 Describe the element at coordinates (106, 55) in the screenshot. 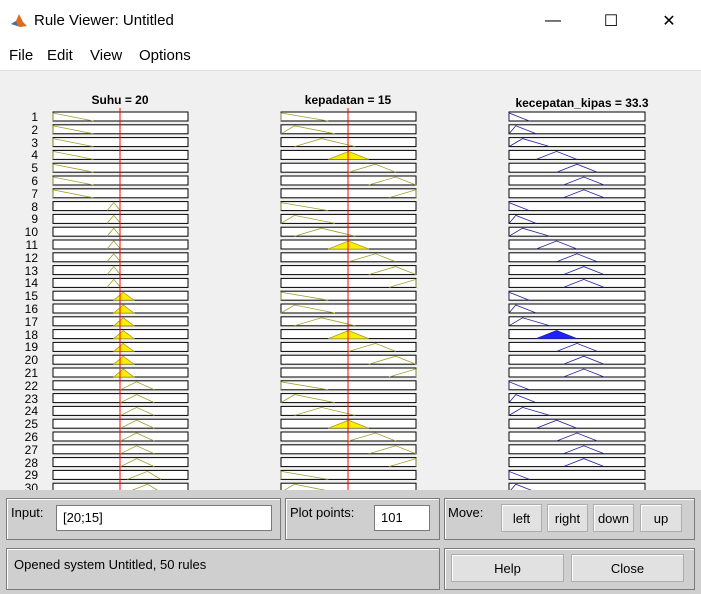

I see `menu-view: View` at that location.